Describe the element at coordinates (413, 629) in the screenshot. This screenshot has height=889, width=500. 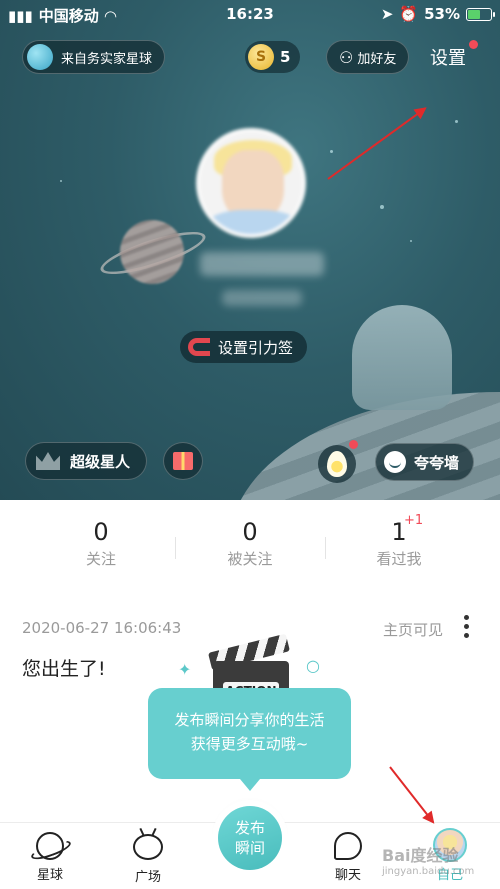
I see `post-visibility: 主页可见` at that location.